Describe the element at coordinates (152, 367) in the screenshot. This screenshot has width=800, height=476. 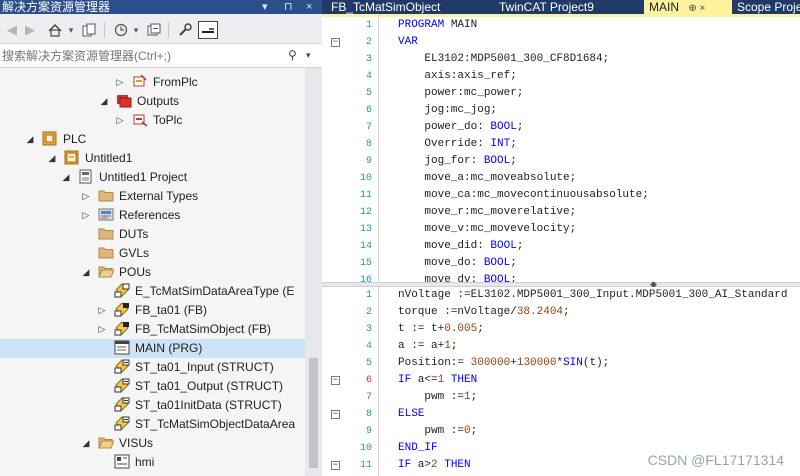
I see `tree-node: ST_ta01_Input (STRUCT)` at that location.